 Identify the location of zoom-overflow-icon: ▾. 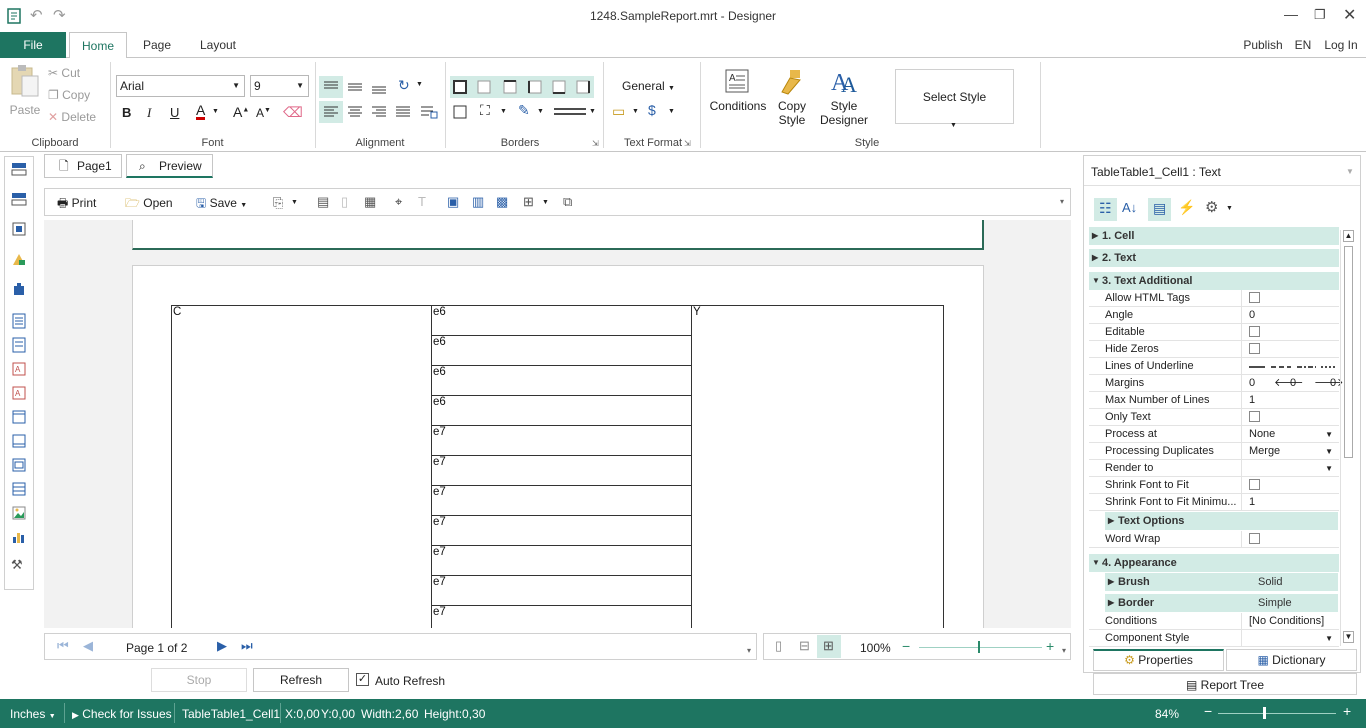
(1064, 650).